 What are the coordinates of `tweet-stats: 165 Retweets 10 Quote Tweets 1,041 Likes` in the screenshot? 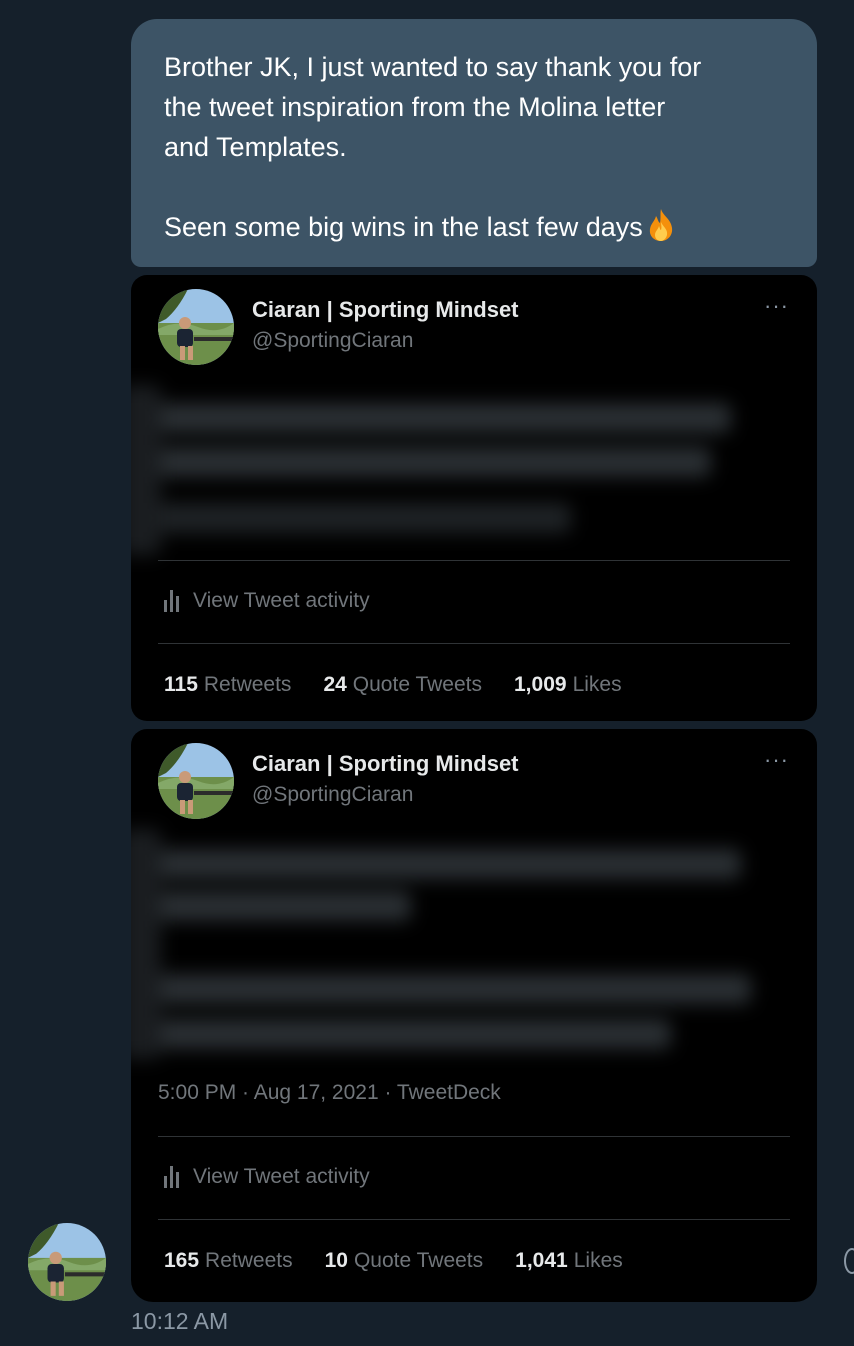 It's located at (409, 1261).